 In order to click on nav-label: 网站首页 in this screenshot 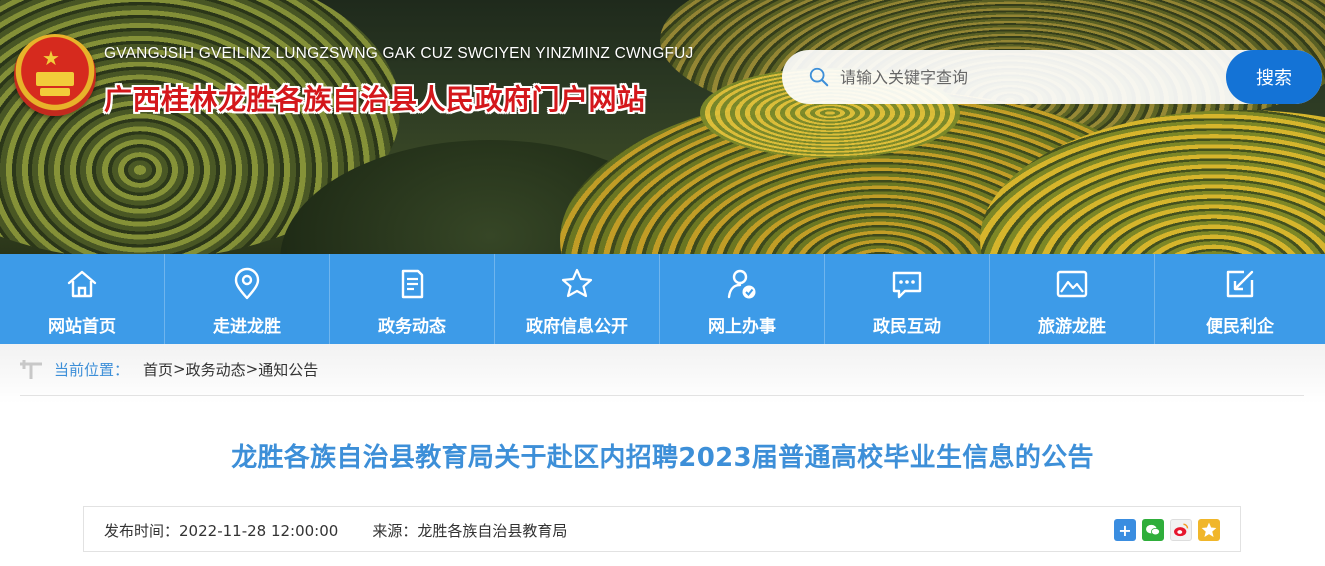, I will do `click(82, 327)`.